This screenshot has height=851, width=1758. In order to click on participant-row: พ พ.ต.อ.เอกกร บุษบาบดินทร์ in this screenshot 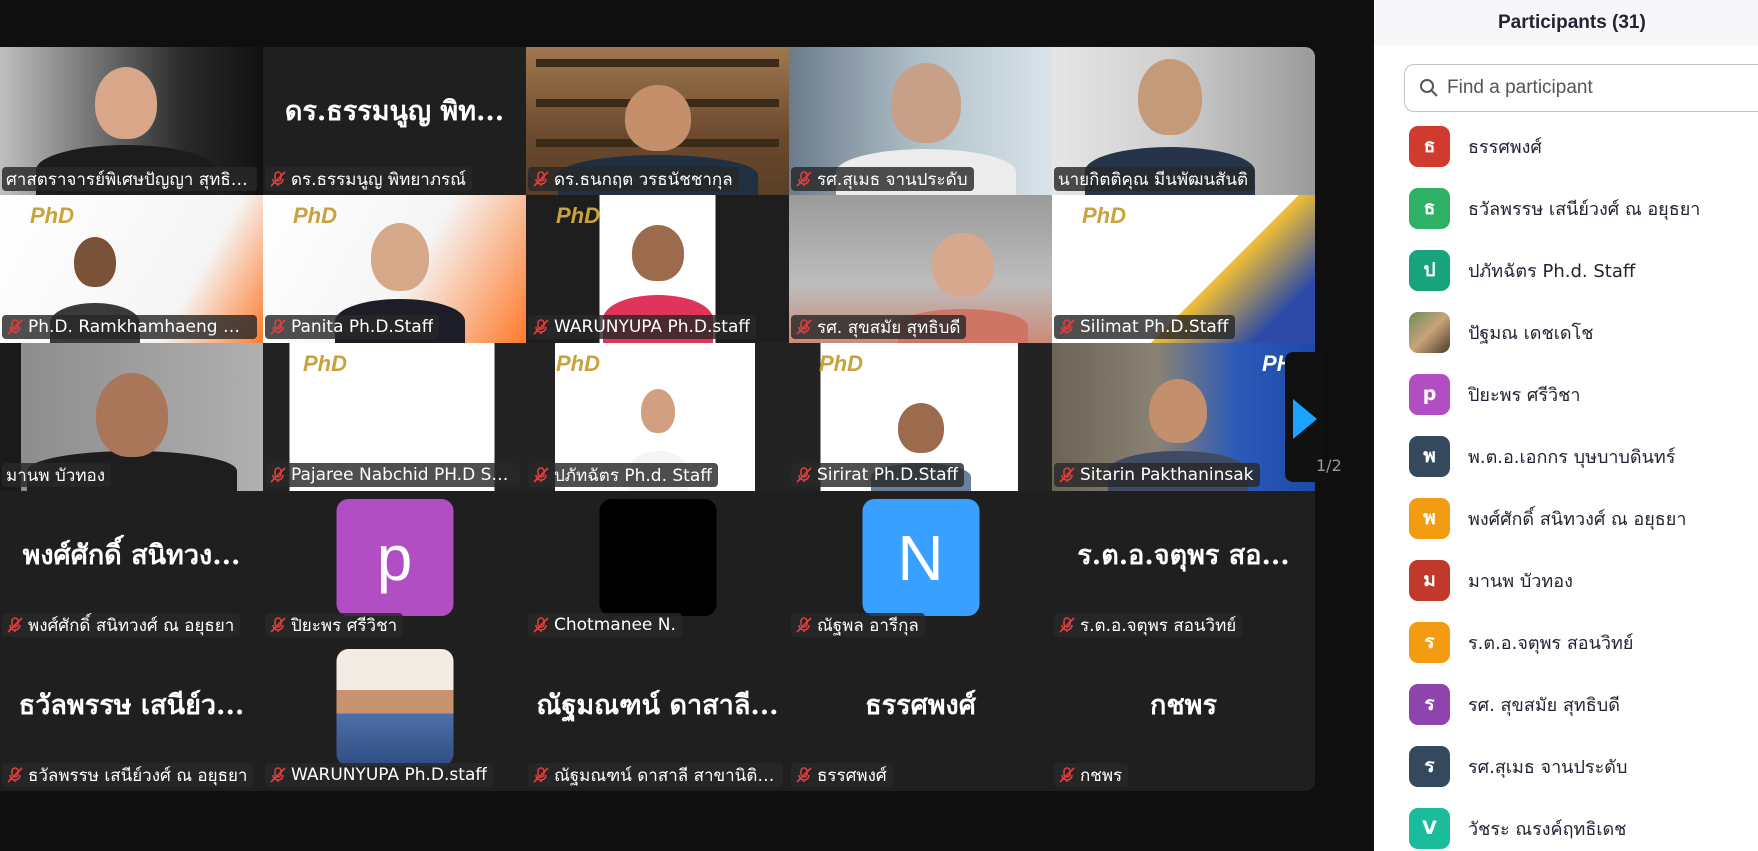, I will do `click(1566, 456)`.